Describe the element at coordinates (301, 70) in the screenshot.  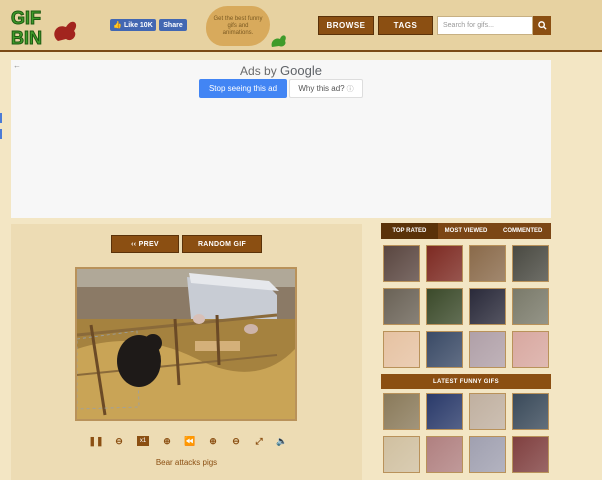
I see `google-text: Google` at that location.